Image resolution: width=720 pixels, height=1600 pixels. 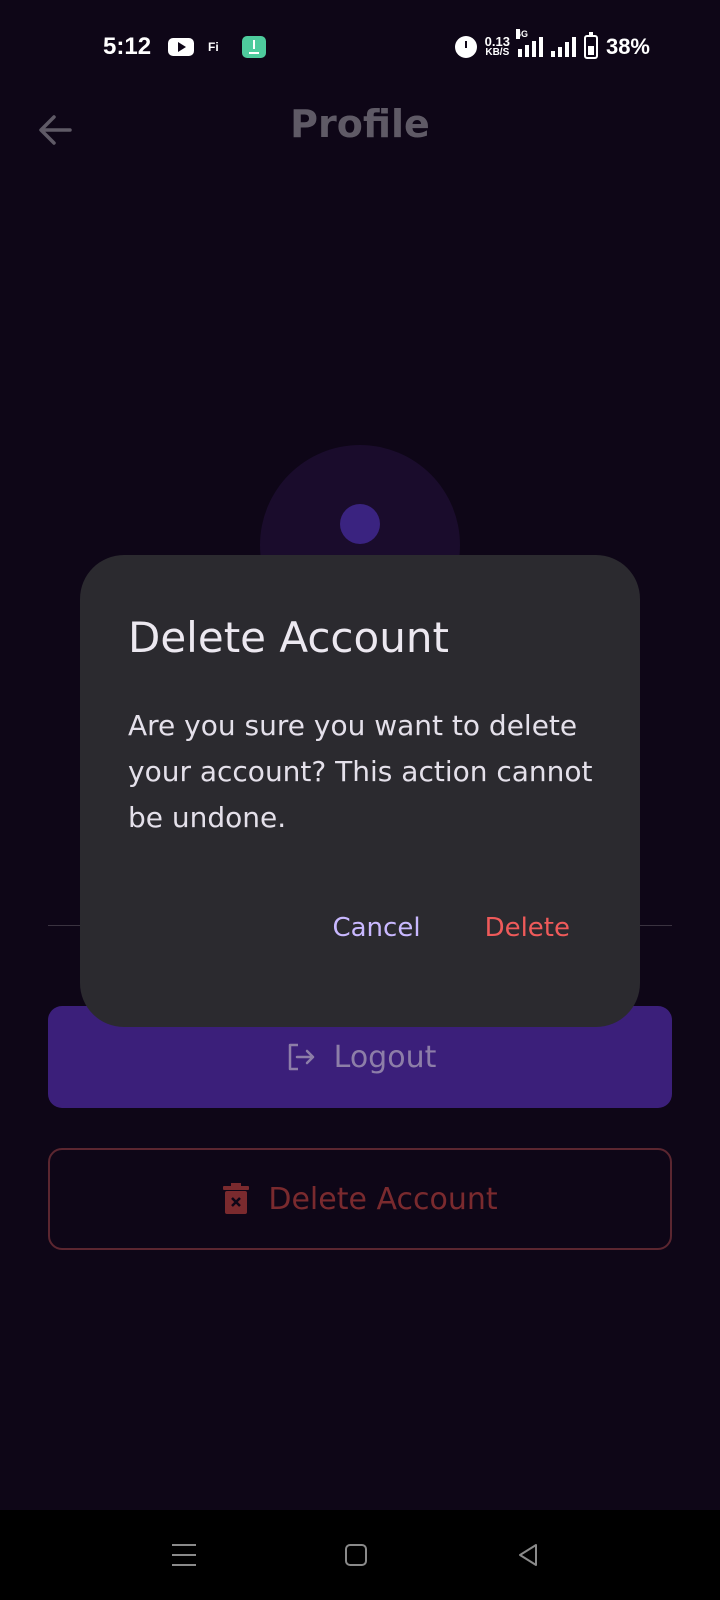 What do you see at coordinates (360, 124) in the screenshot?
I see `page-title: Profile` at bounding box center [360, 124].